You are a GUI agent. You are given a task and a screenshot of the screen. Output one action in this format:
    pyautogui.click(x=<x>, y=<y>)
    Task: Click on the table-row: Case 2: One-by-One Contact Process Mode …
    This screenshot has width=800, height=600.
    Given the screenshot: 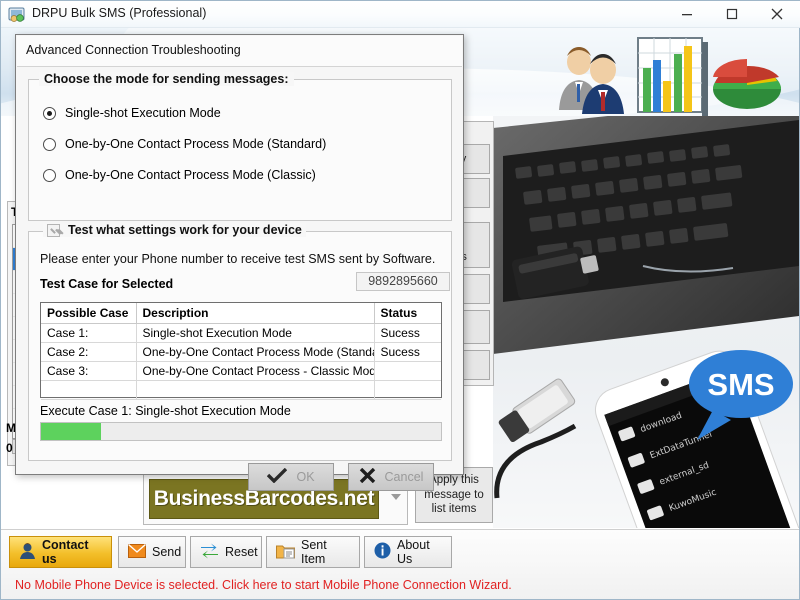 What is the action you would take?
    pyautogui.click(x=241, y=352)
    